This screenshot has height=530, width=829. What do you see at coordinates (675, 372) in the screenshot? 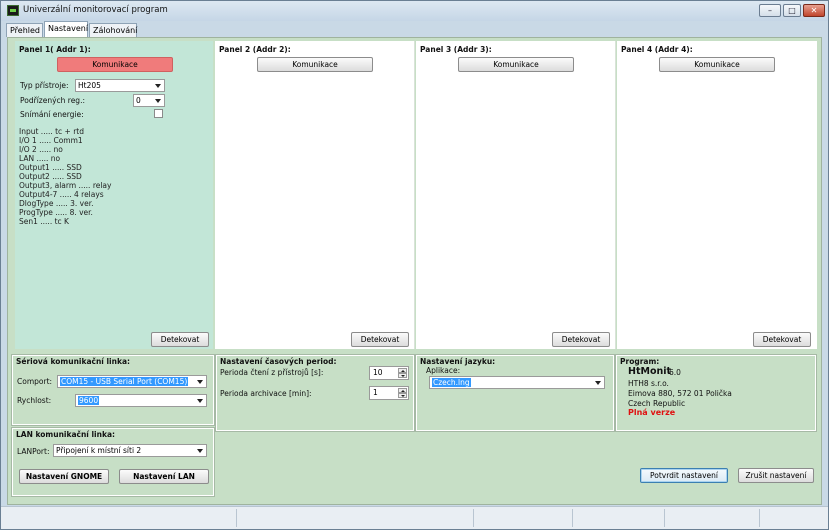
I see `program-version: 6.0` at bounding box center [675, 372].